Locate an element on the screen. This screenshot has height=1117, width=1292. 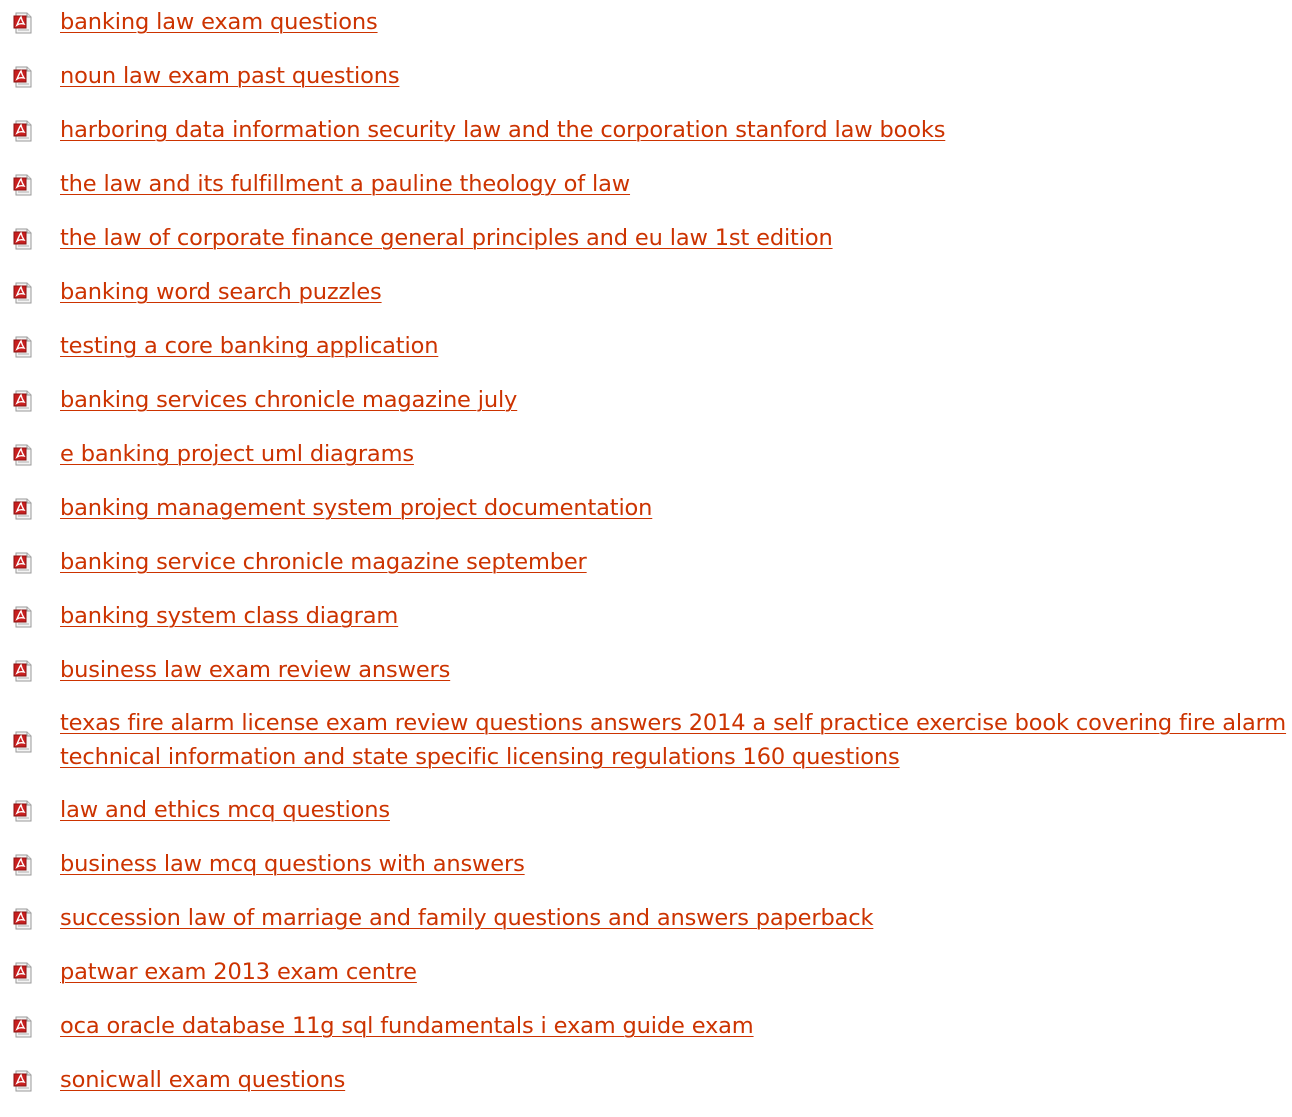
list-item: law and ethics mcq questions is located at coordinates (650, 811).